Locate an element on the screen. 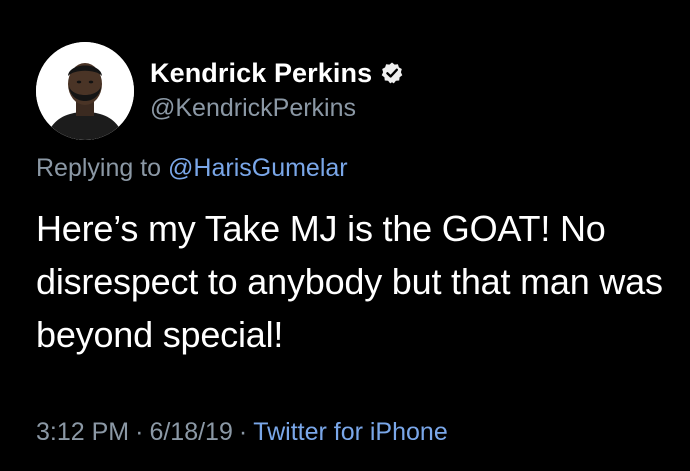 The image size is (690, 471). author-block: Kendrick Perkins @KendrickPerkins is located at coordinates (277, 89).